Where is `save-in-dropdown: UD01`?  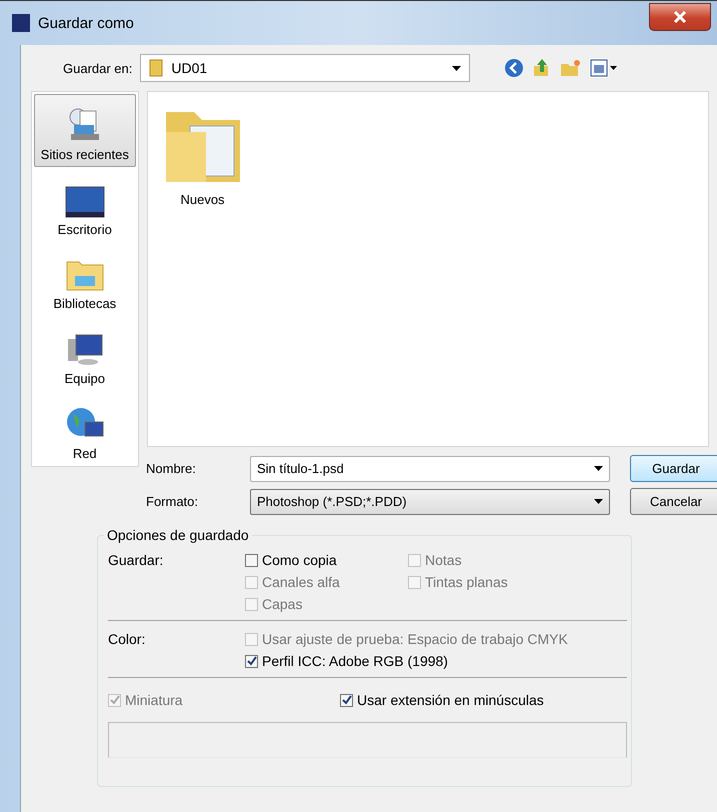 save-in-dropdown: UD01 is located at coordinates (305, 68).